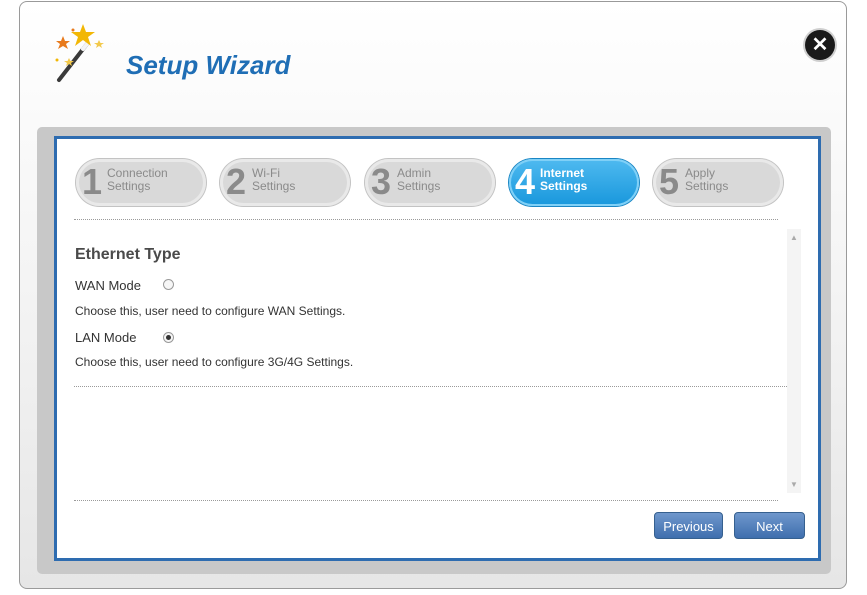 The width and height of the screenshot is (867, 595). What do you see at coordinates (688, 525) in the screenshot?
I see `previous-button: Previous` at bounding box center [688, 525].